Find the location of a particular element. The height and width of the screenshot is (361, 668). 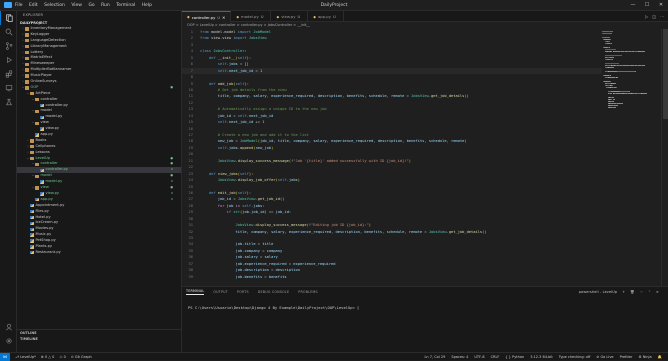

search-icon is located at coordinates (8, 32).